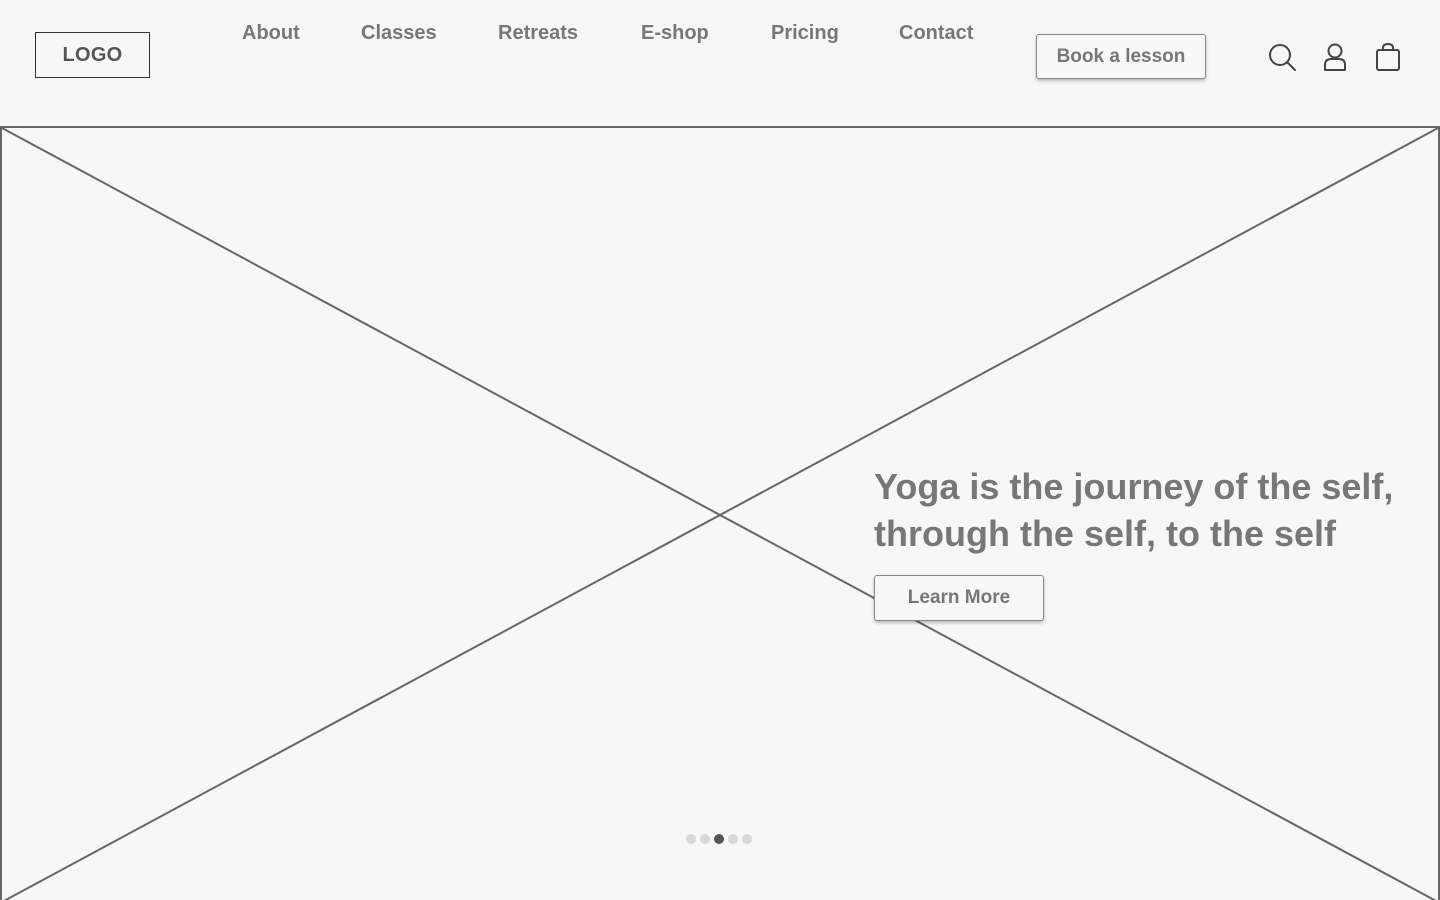 Image resolution: width=1440 pixels, height=900 pixels. Describe the element at coordinates (1388, 57) in the screenshot. I see `shopping-bag-icon` at that location.